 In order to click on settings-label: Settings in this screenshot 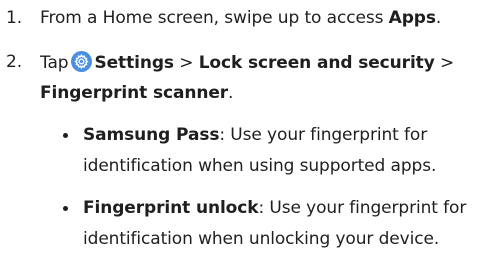, I will do `click(134, 63)`.